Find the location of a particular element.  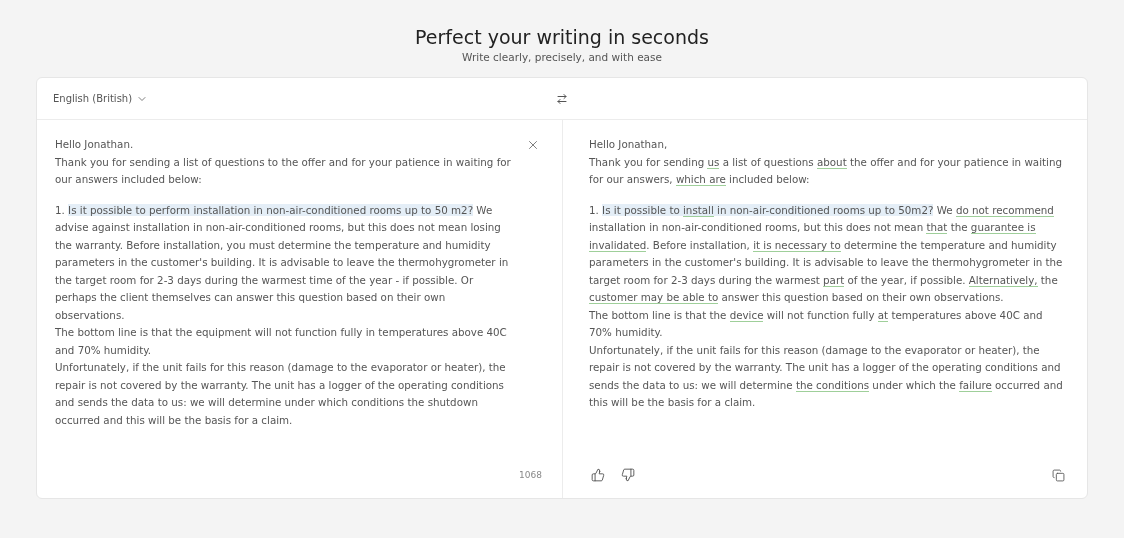

thumbs-up-icon is located at coordinates (598, 475).